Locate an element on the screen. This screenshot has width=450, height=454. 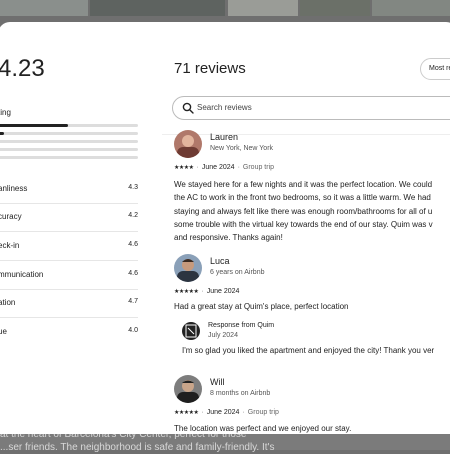
review-meta: ★★★★ · June 2024 · Group trip is located at coordinates (224, 167).